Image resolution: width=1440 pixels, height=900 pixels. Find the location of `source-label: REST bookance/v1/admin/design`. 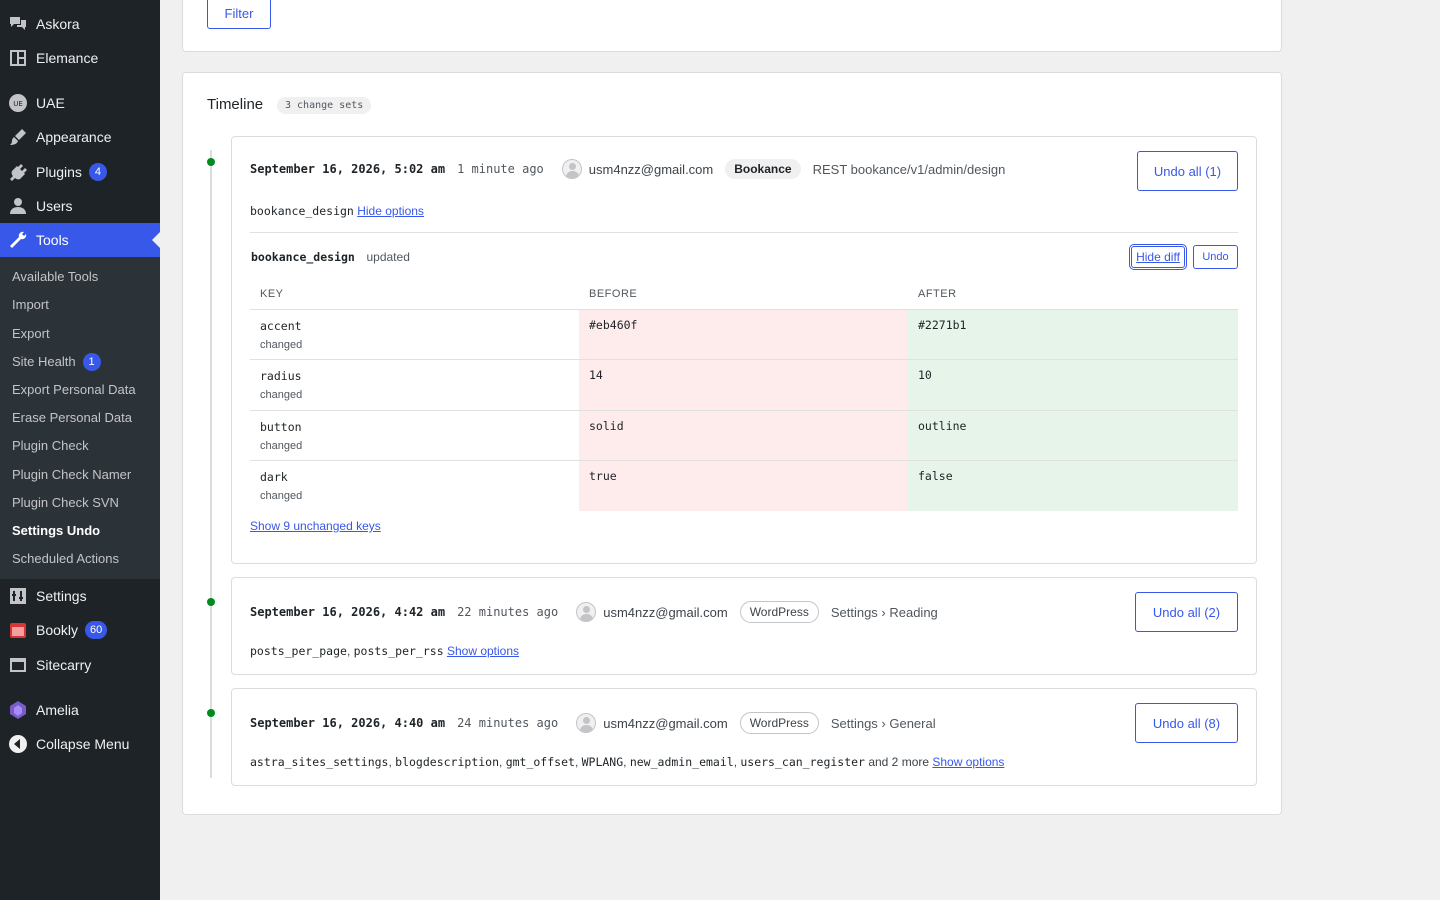

source-label: REST bookance/v1/admin/design is located at coordinates (909, 169).